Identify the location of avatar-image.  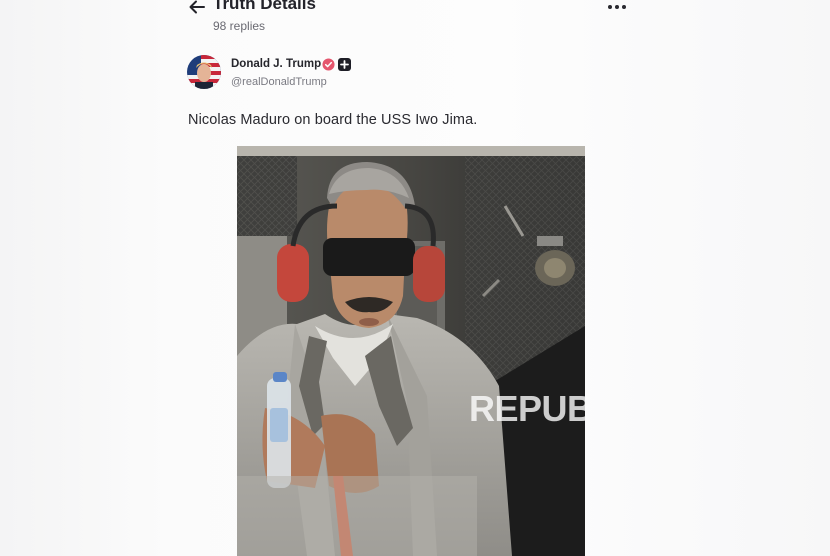
(204, 72).